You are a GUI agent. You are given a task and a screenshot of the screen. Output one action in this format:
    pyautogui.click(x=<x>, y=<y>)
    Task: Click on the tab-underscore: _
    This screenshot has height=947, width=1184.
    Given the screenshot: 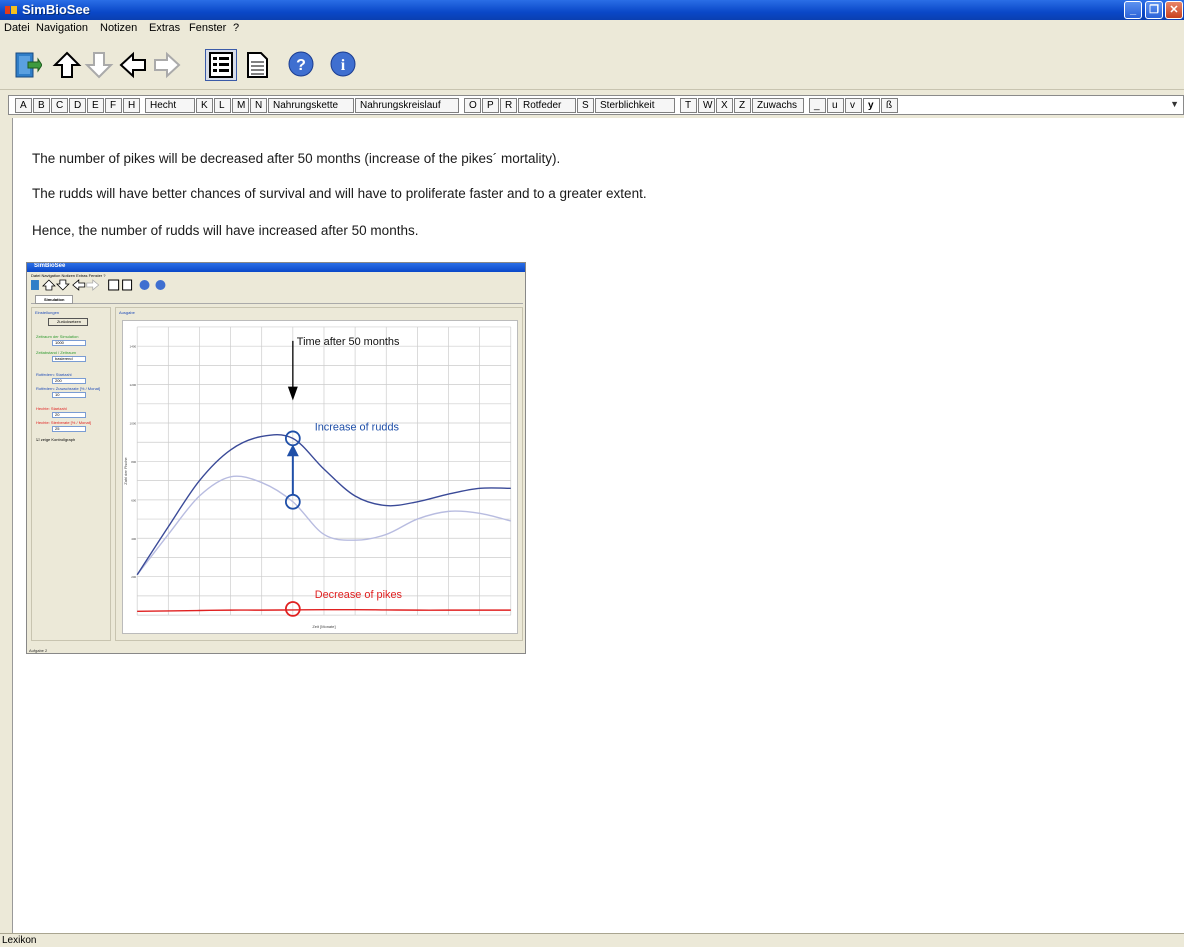 What is the action you would take?
    pyautogui.click(x=817, y=105)
    